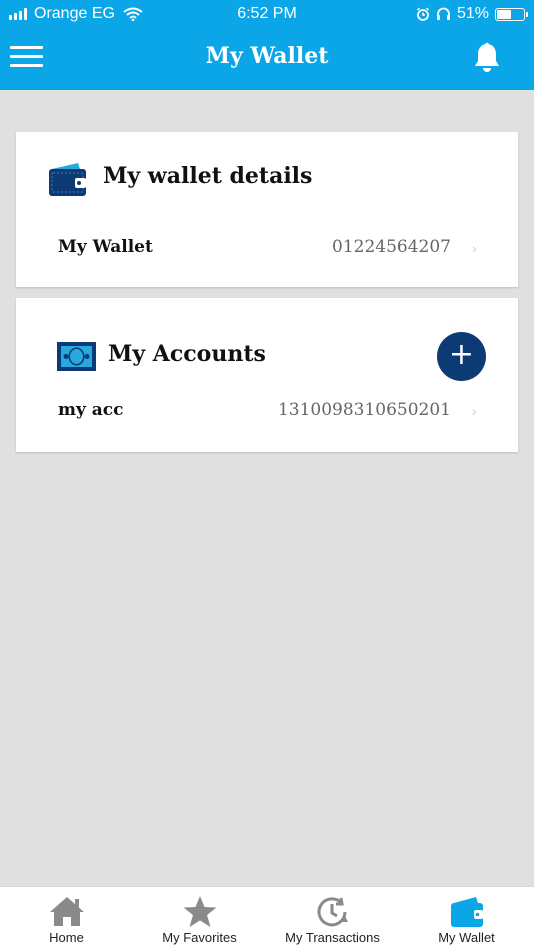  Describe the element at coordinates (332, 912) in the screenshot. I see `clock-icon` at that location.